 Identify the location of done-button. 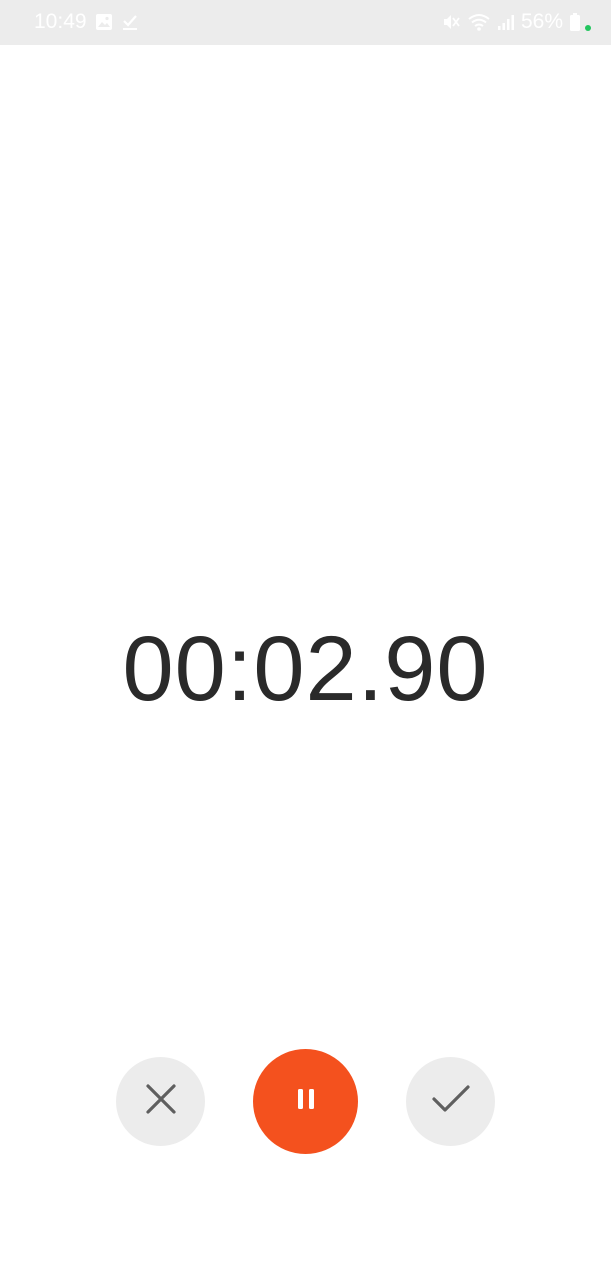
(450, 1101).